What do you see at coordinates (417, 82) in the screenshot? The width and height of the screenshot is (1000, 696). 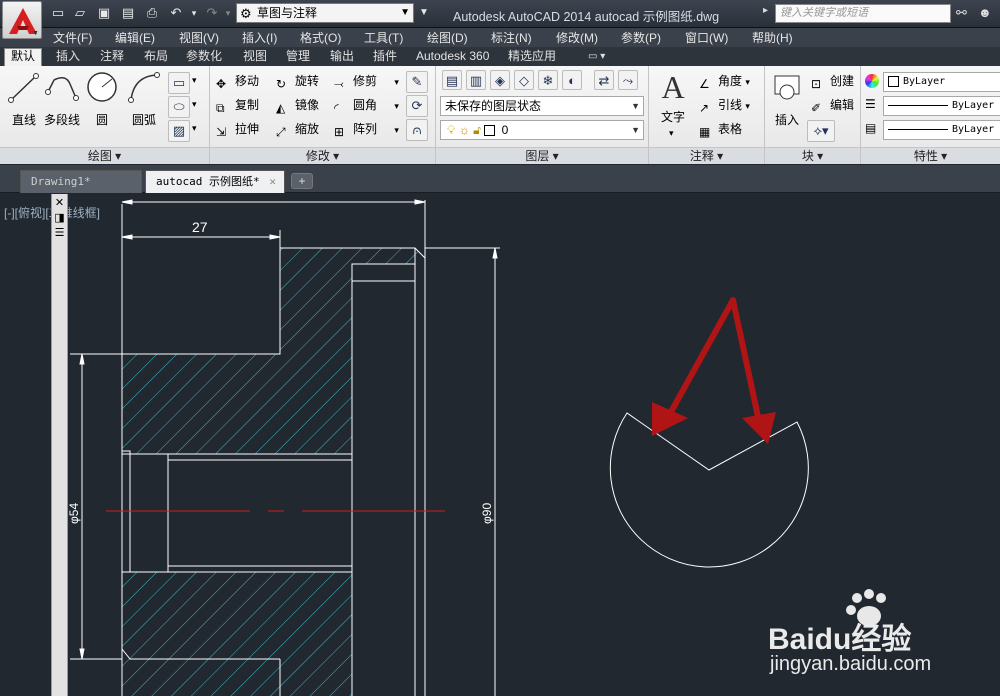 I see `erase-icon: ✎` at bounding box center [417, 82].